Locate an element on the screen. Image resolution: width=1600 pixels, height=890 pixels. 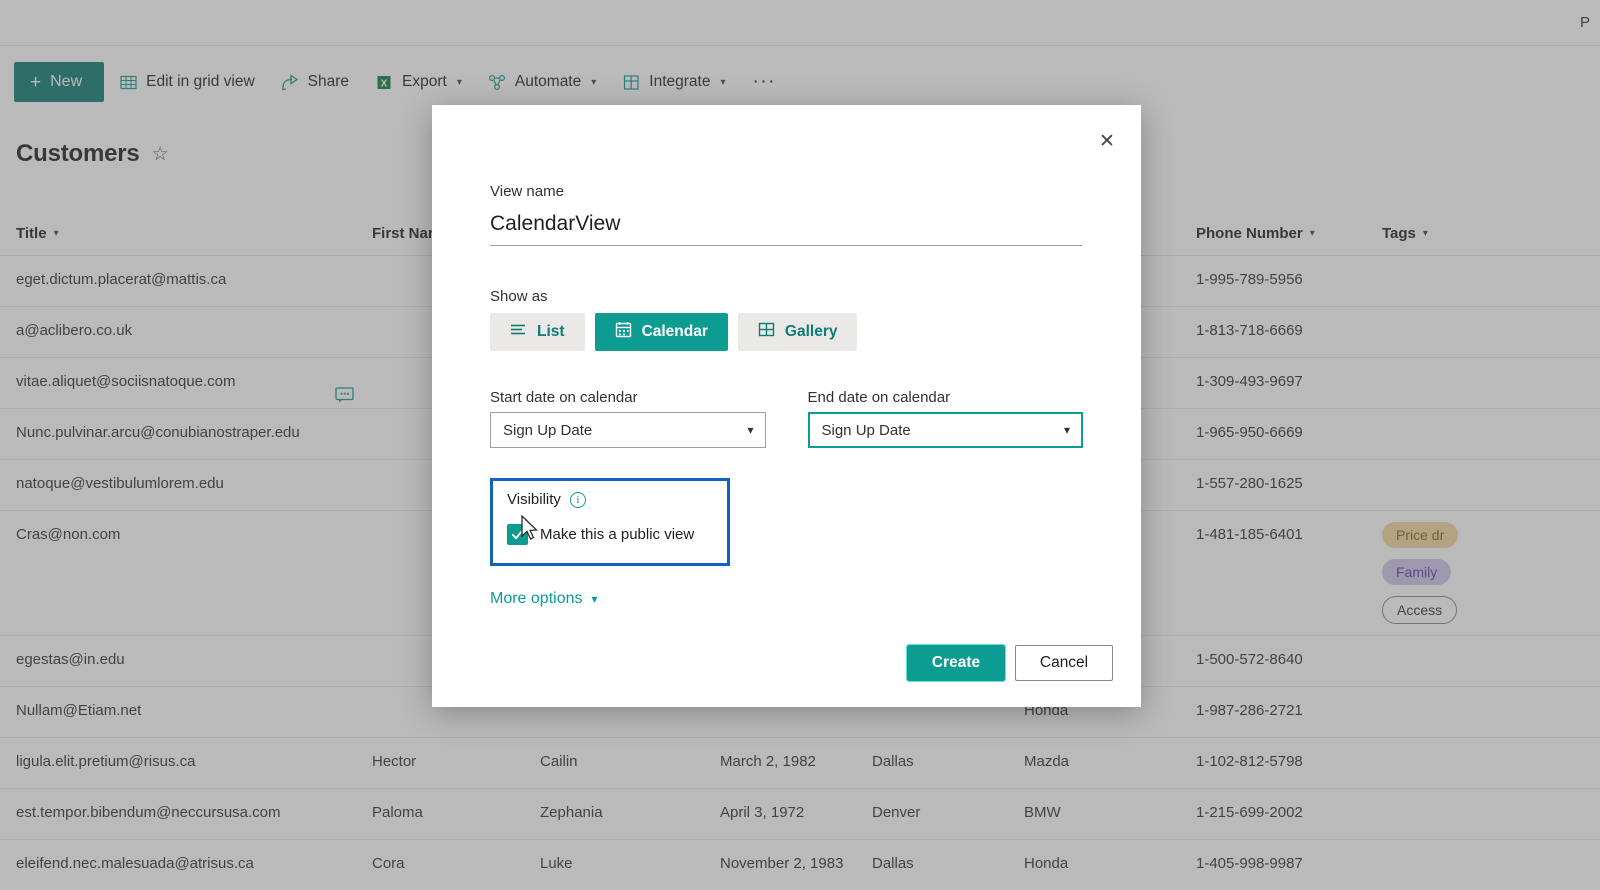
show-as-label: Show as is located at coordinates (519, 296).